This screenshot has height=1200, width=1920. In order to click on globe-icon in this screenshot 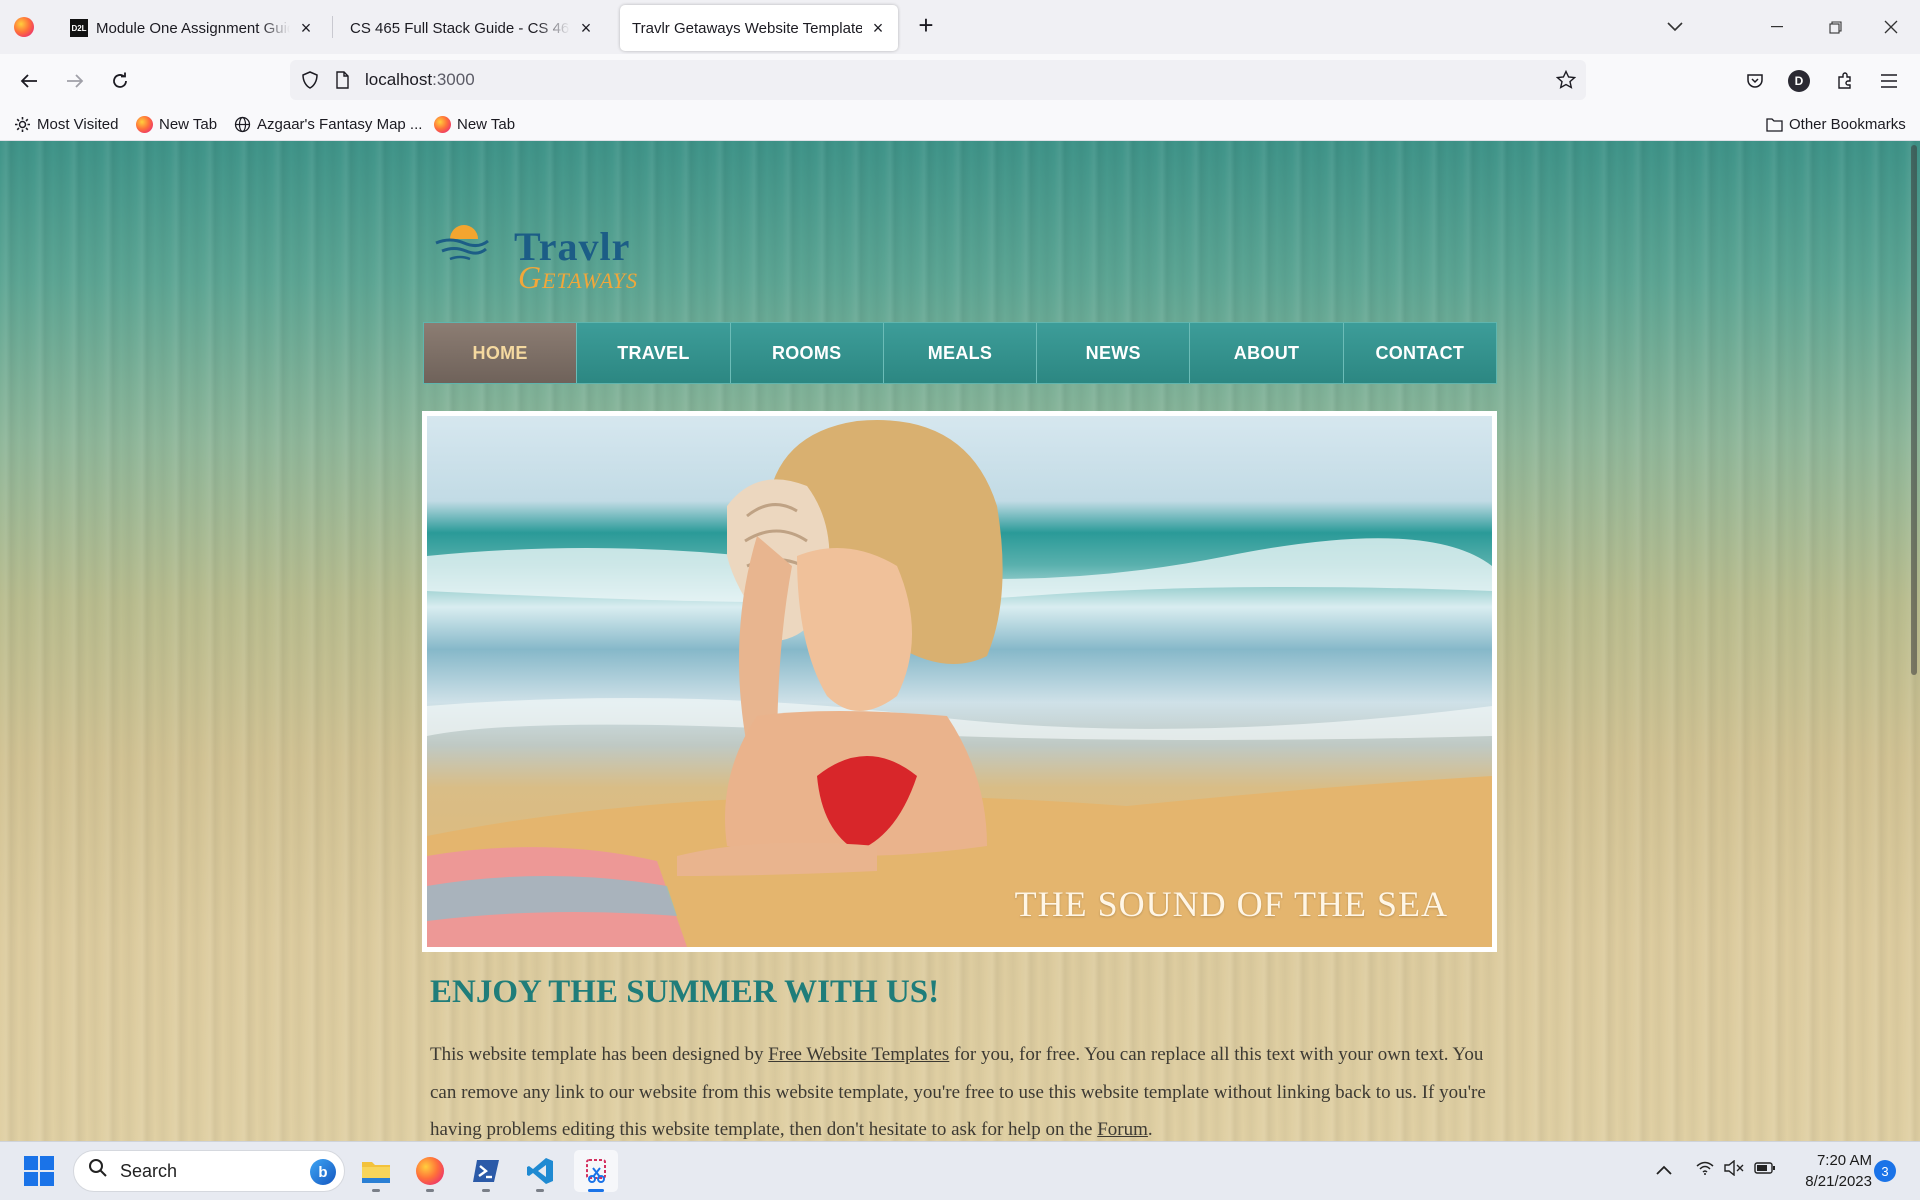, I will do `click(242, 124)`.